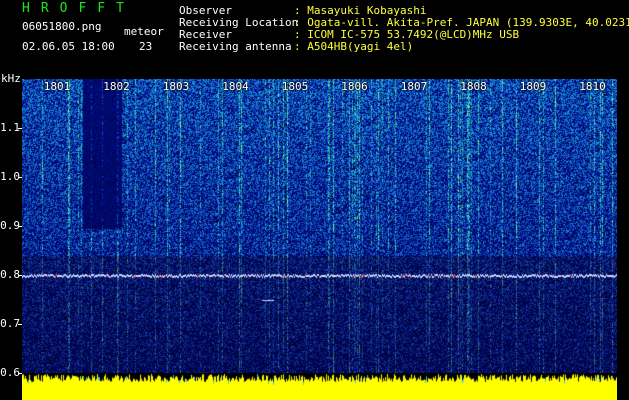 Image resolution: width=629 pixels, height=400 pixels. What do you see at coordinates (10, 323) in the screenshot?
I see `y-tick-label: 0.7` at bounding box center [10, 323].